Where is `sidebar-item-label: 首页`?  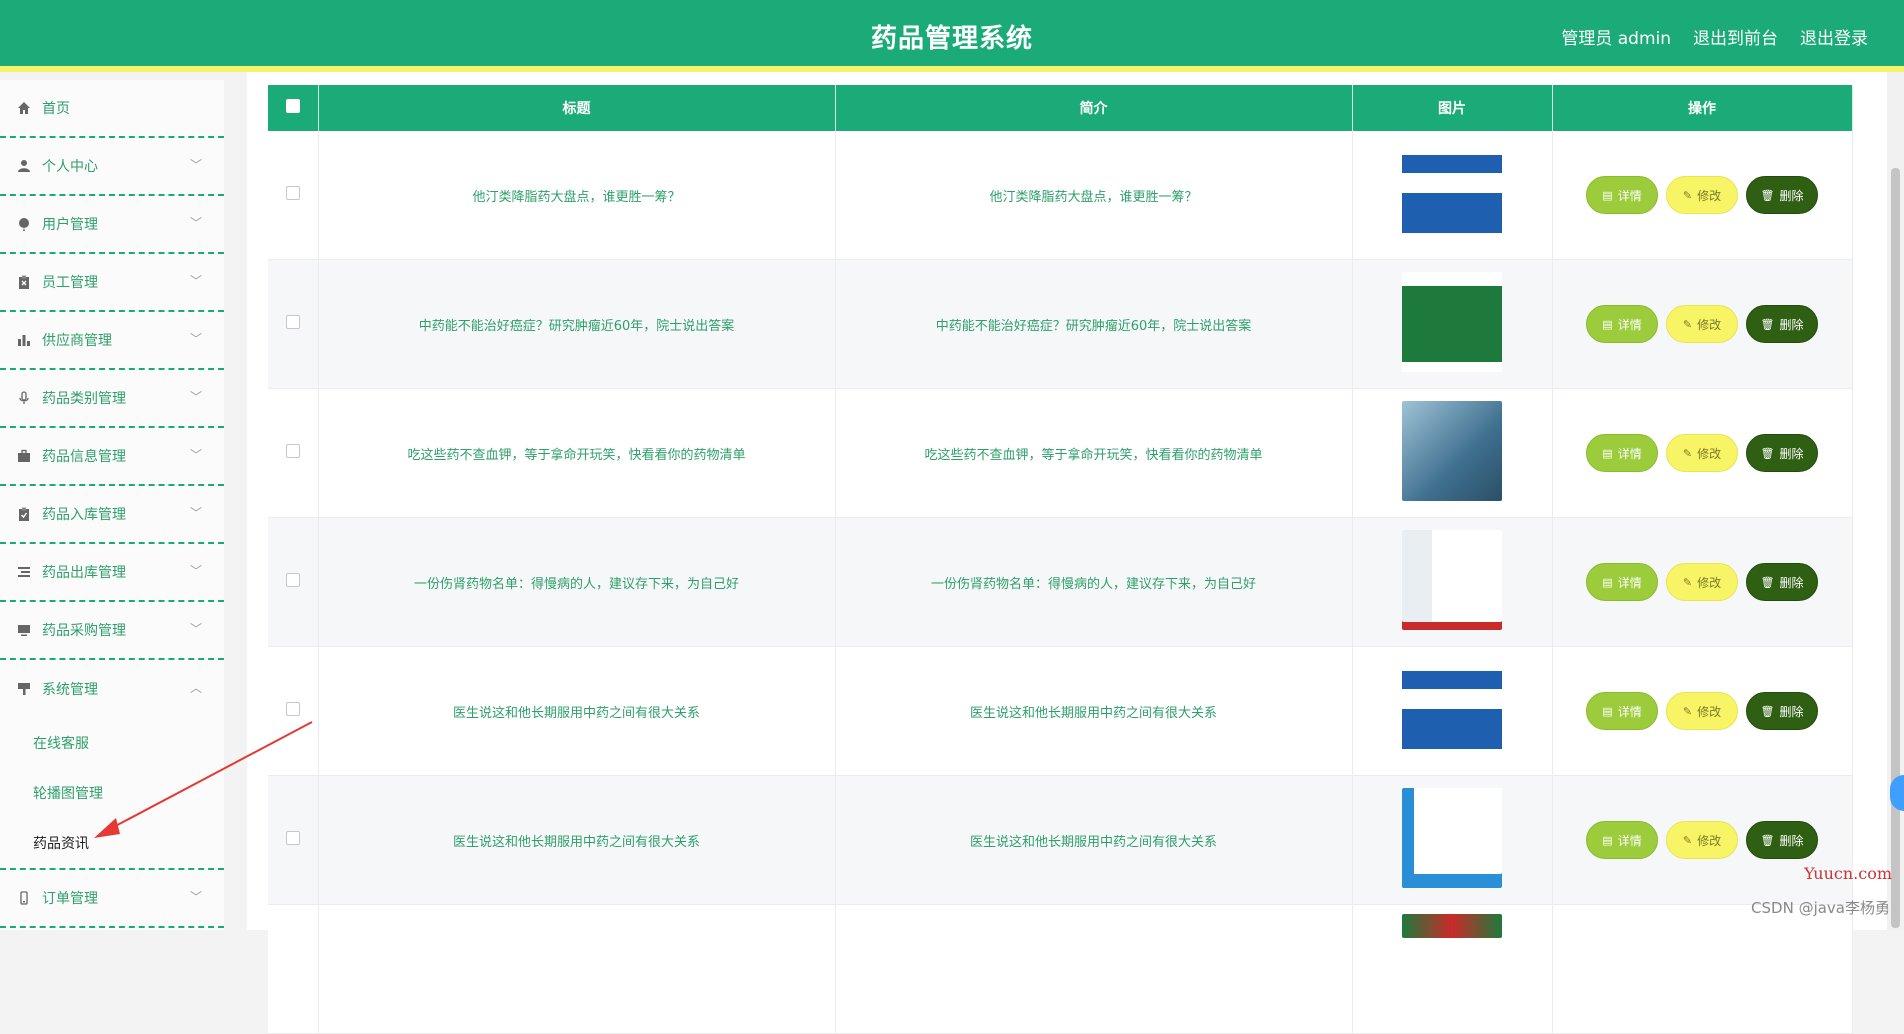
sidebar-item-label: 首页 is located at coordinates (56, 109).